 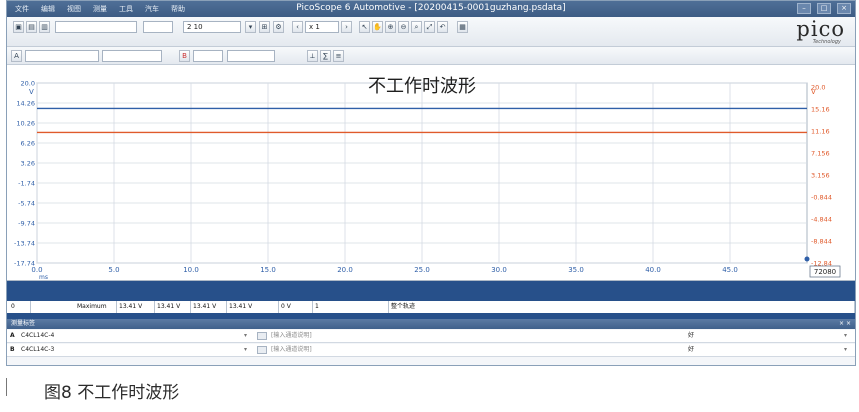 I want to click on scope-mode-select, so click(x=96, y=27).